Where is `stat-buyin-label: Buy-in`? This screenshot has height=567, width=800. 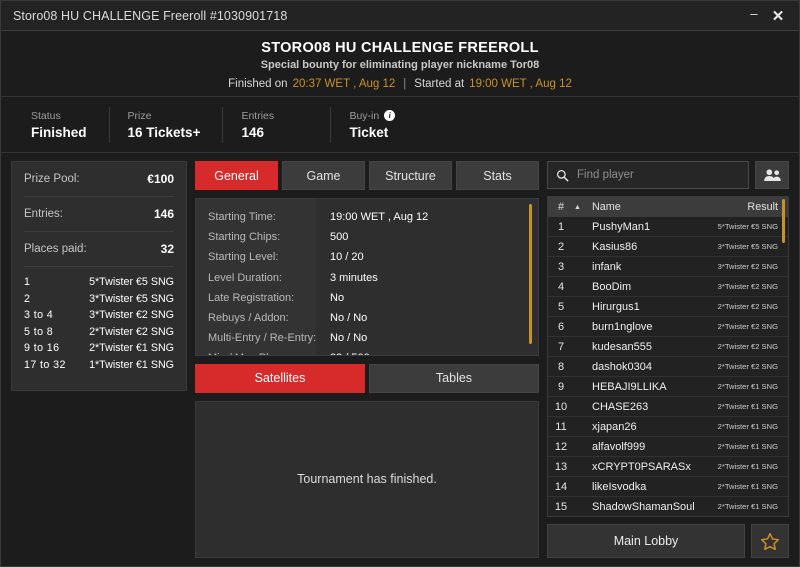
stat-buyin-label: Buy-in is located at coordinates (364, 115).